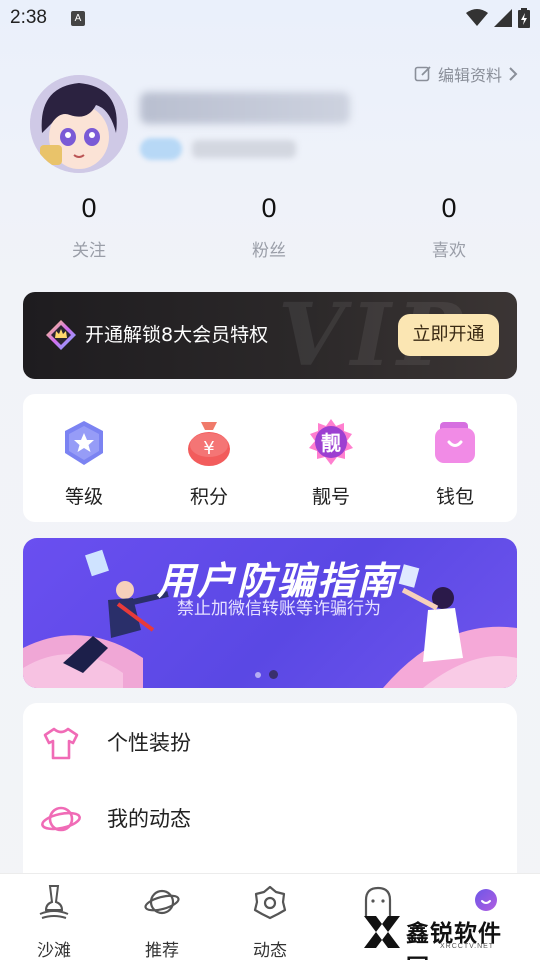  Describe the element at coordinates (382, 932) in the screenshot. I see `x-logo-icon` at that location.